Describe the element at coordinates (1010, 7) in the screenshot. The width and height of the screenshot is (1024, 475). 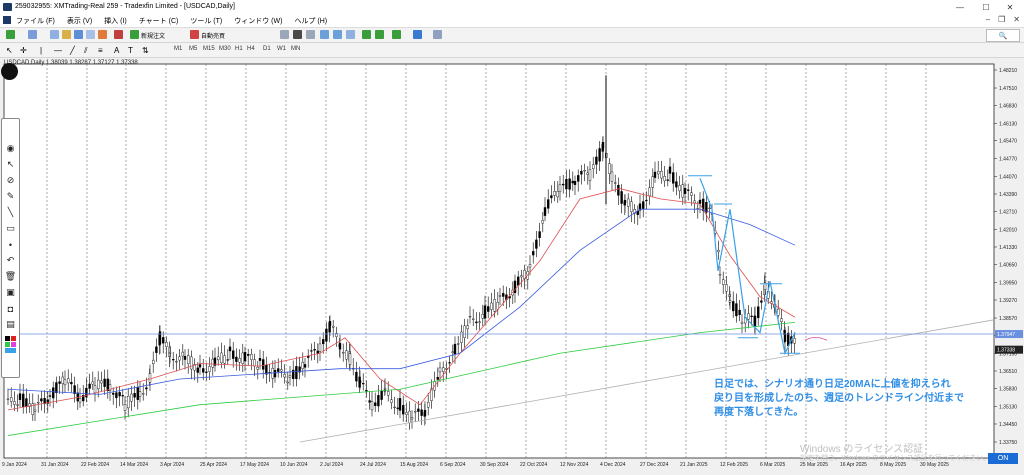
I see `close-button: ✕` at that location.